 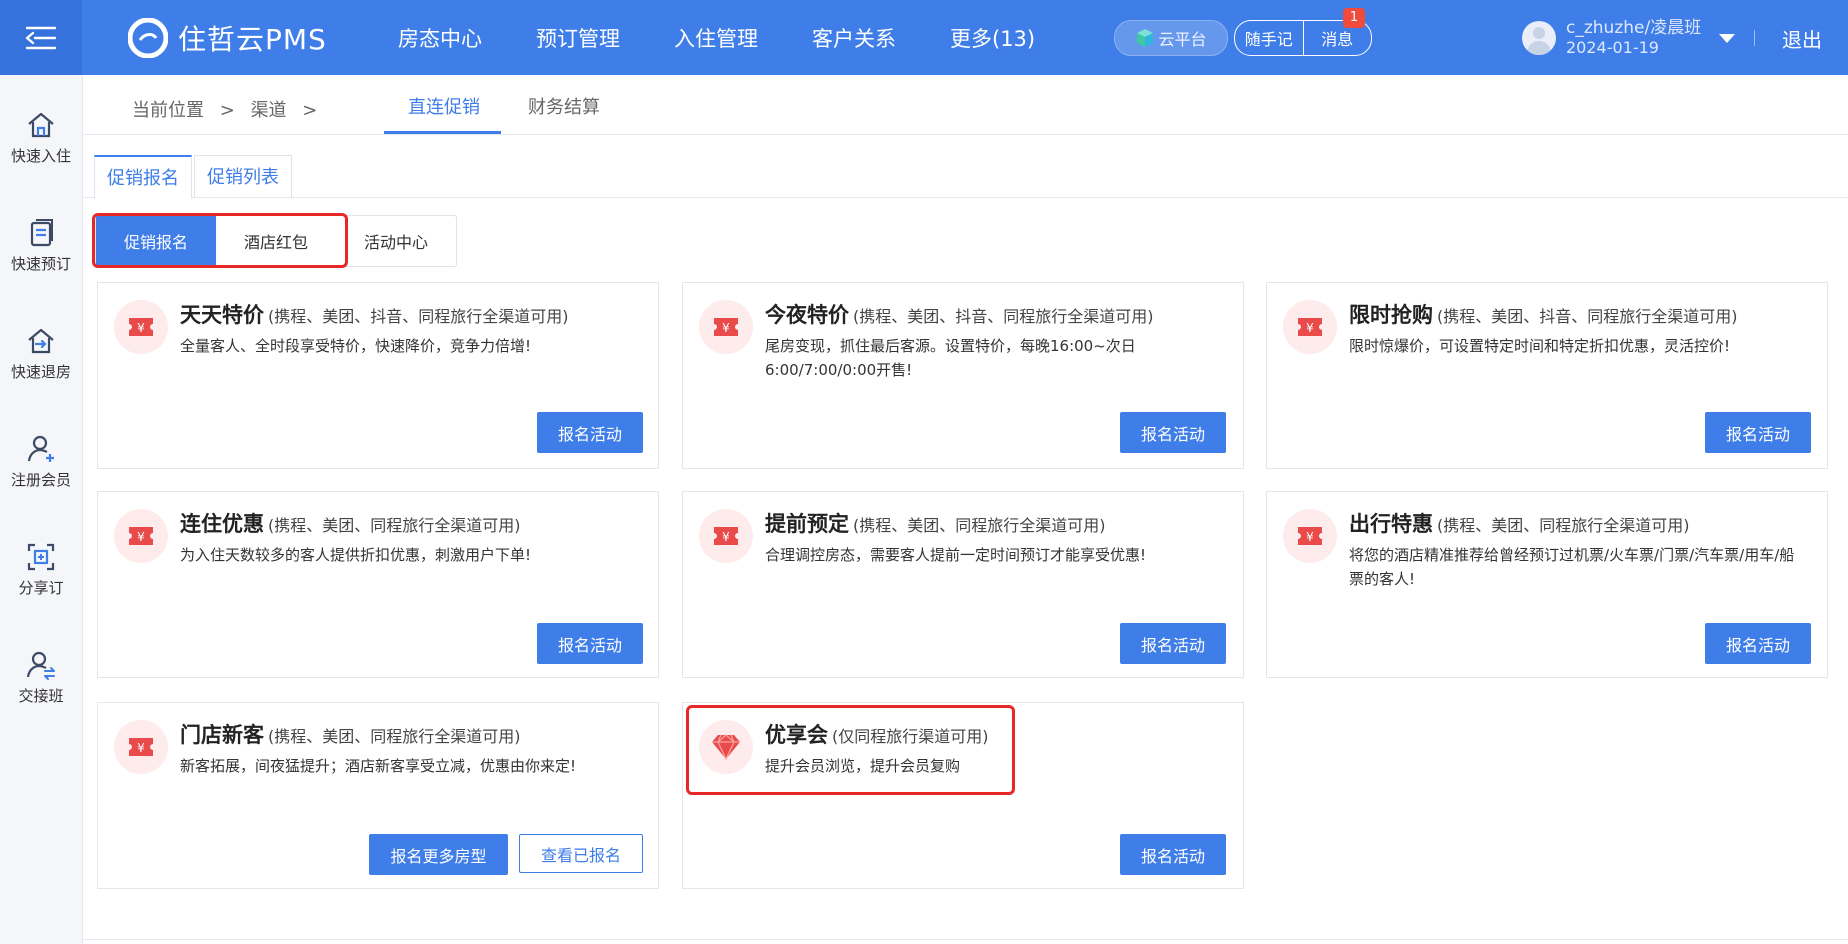 What do you see at coordinates (564, 106) in the screenshot?
I see `tab-finance-settlement: 财务结算` at bounding box center [564, 106].